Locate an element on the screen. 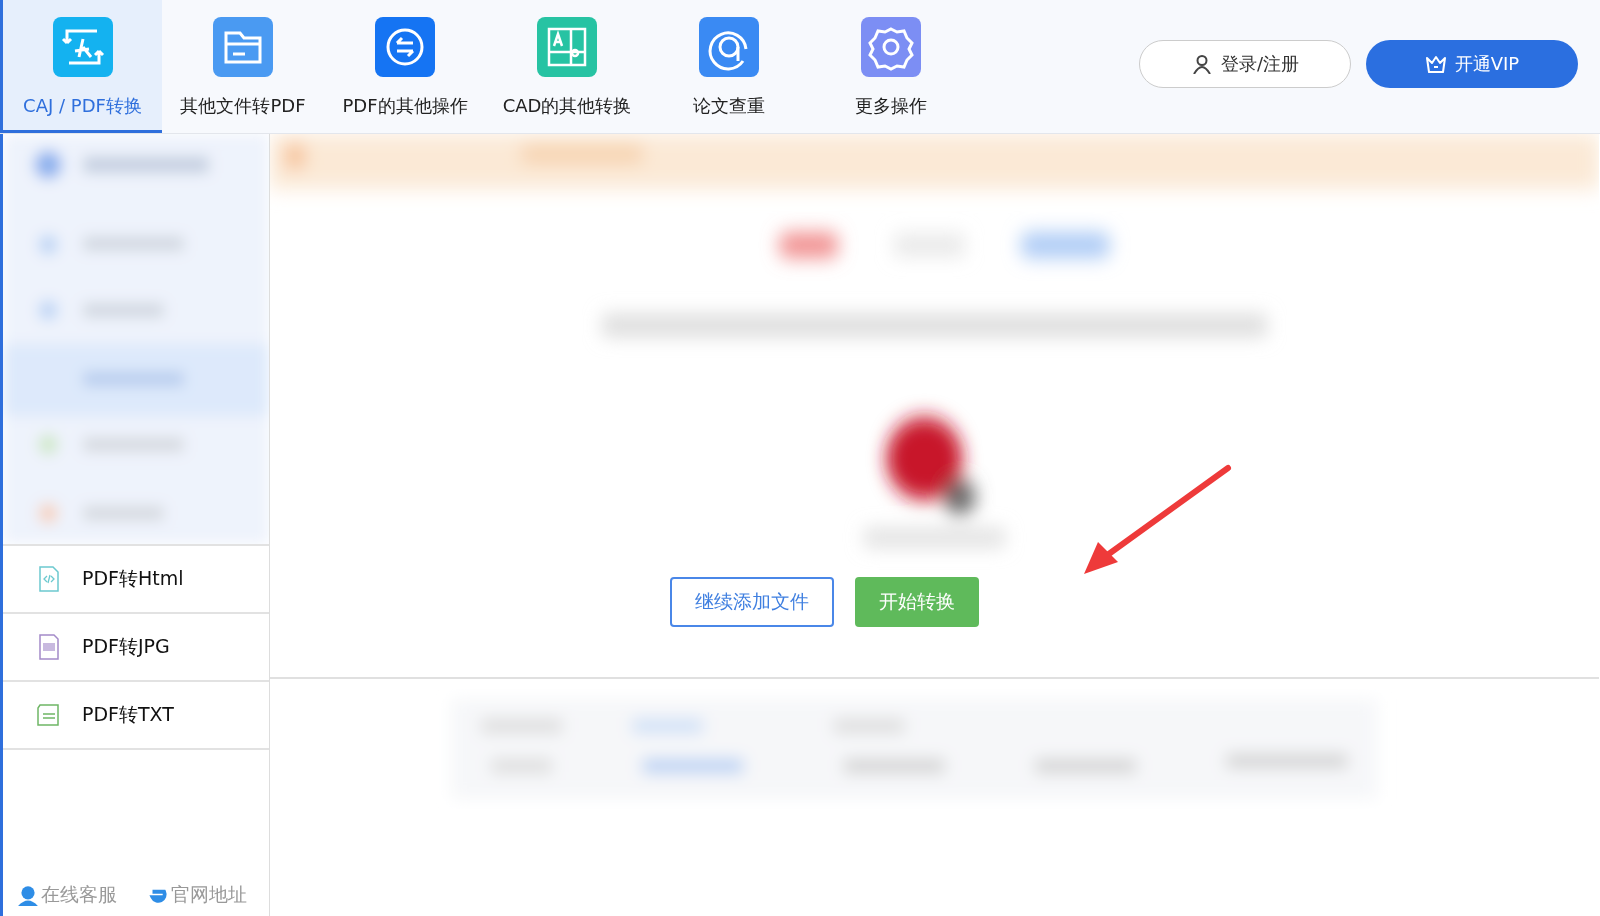 This screenshot has height=916, width=1600. convert-icon is located at coordinates (82, 47).